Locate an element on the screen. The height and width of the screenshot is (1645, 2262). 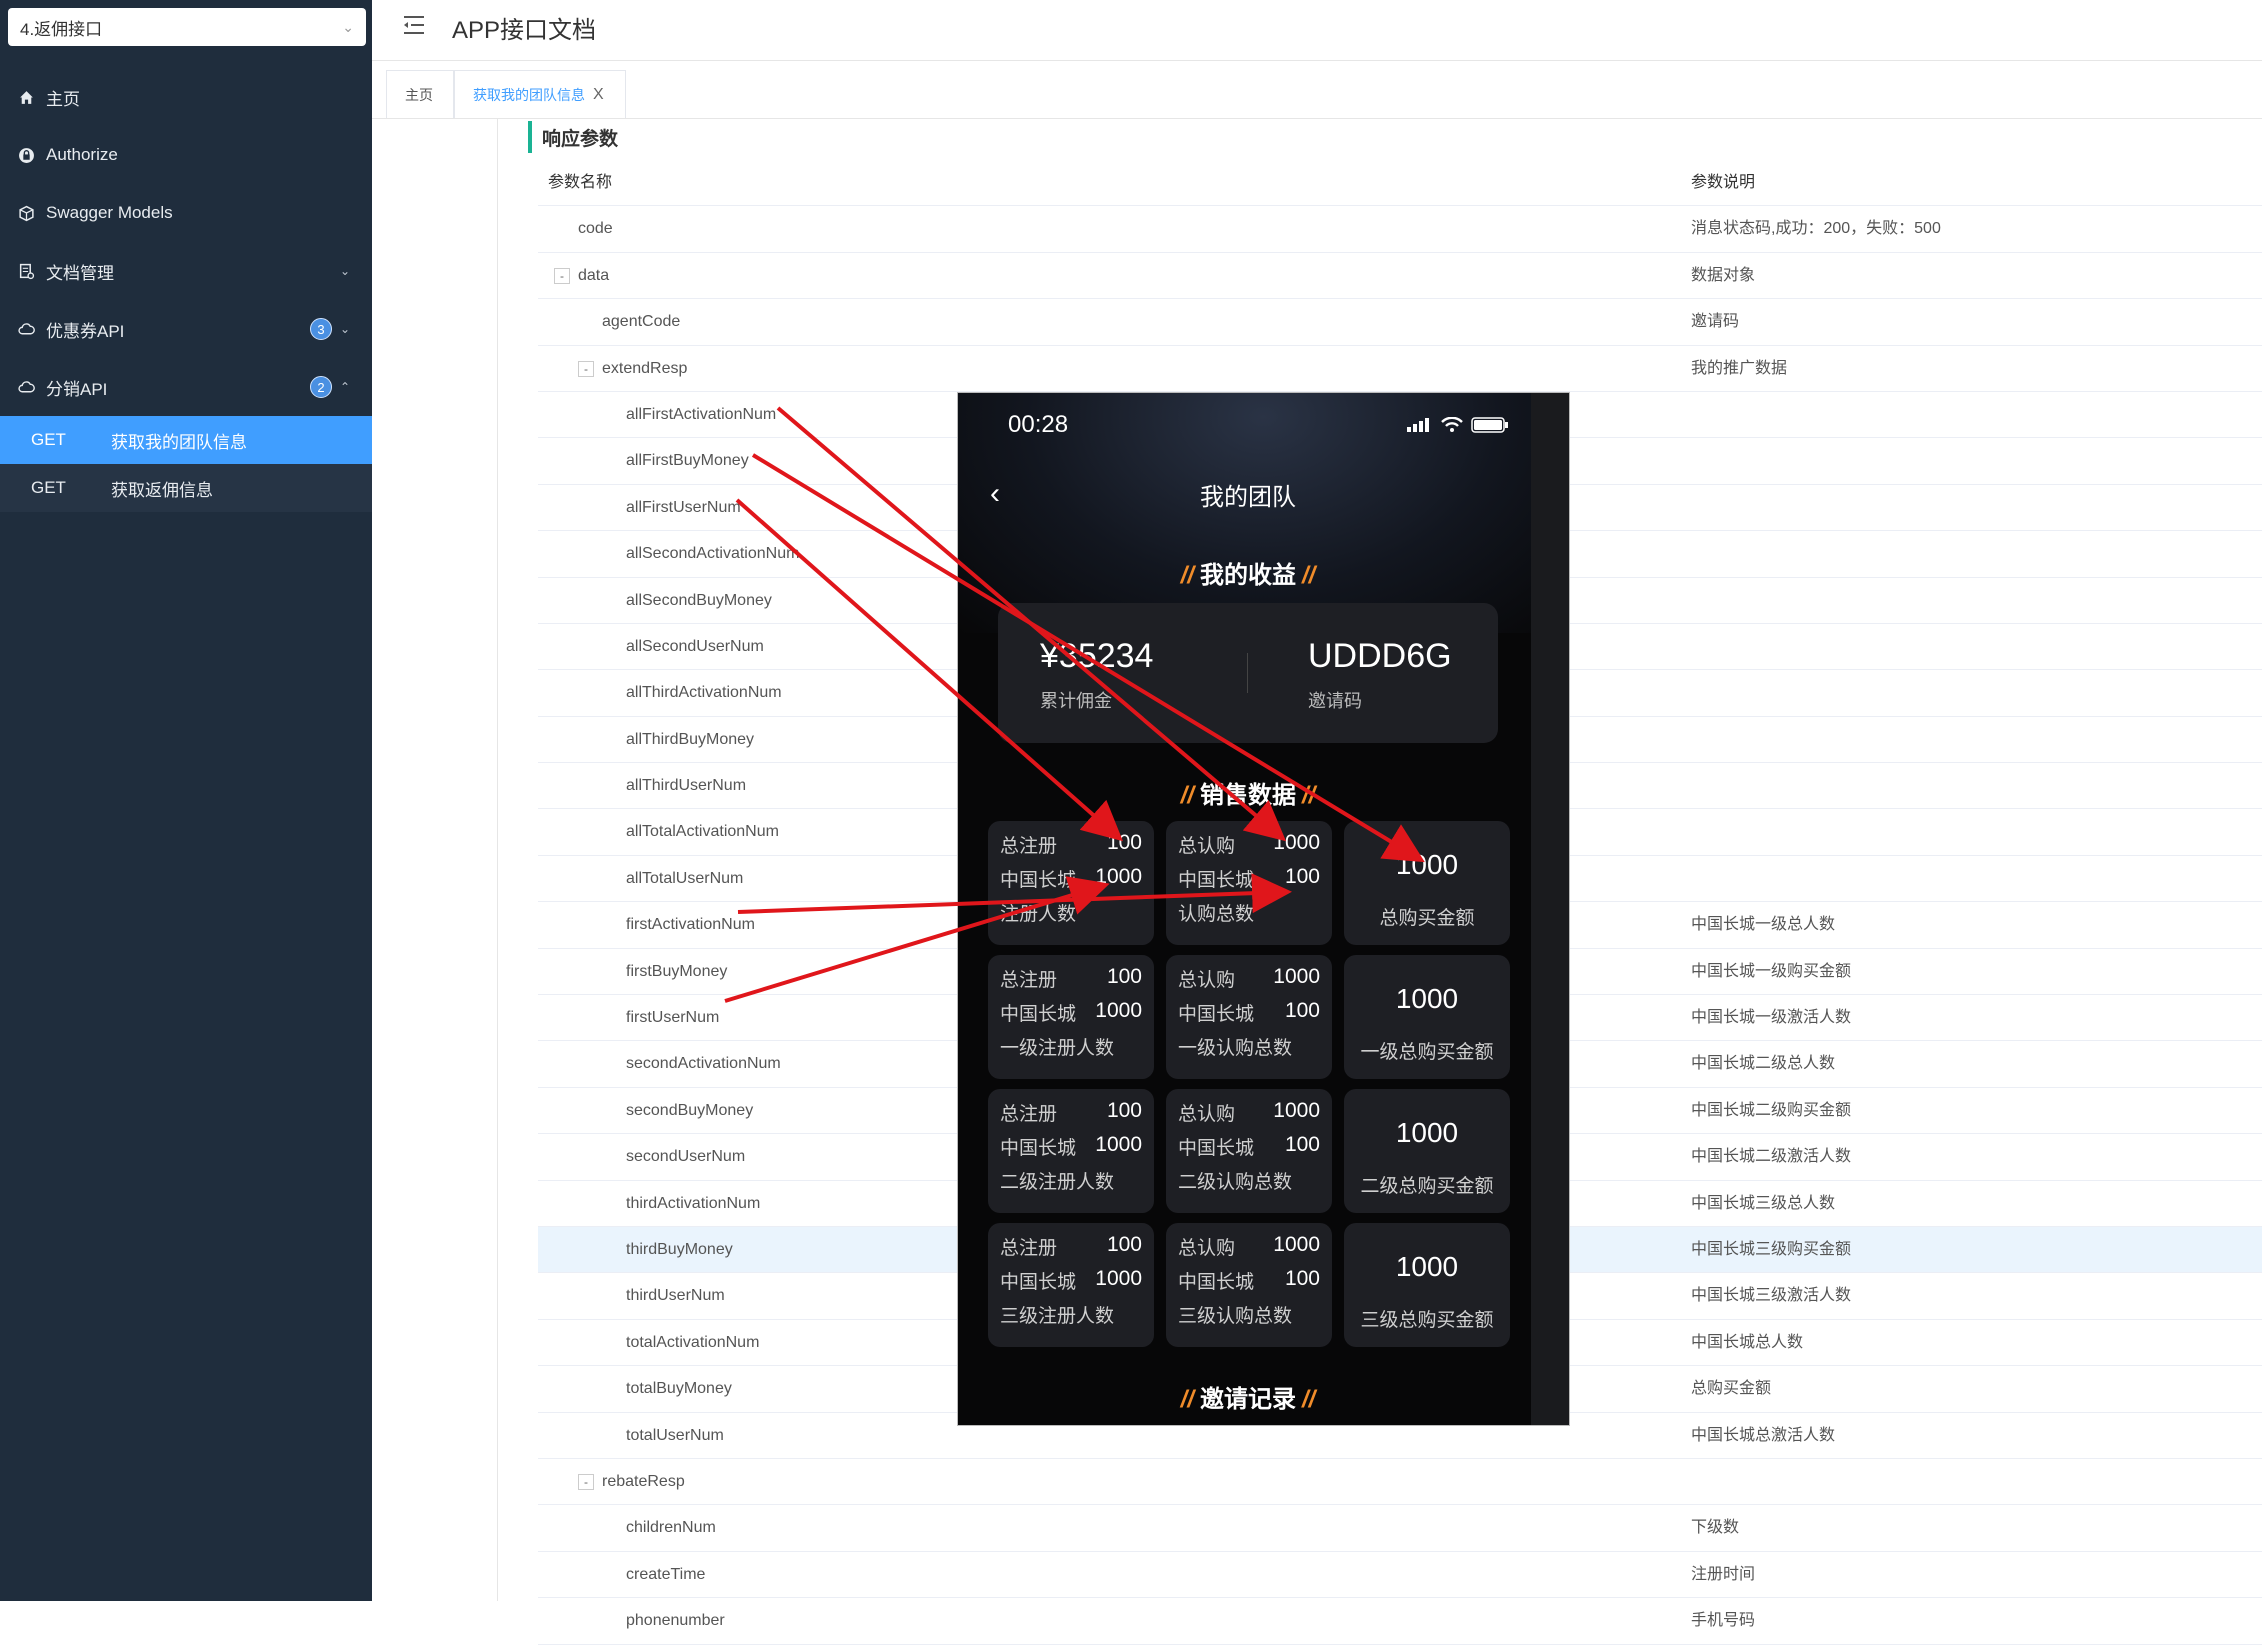
table-row: createTime 注册时间 is located at coordinates (1400, 1575).